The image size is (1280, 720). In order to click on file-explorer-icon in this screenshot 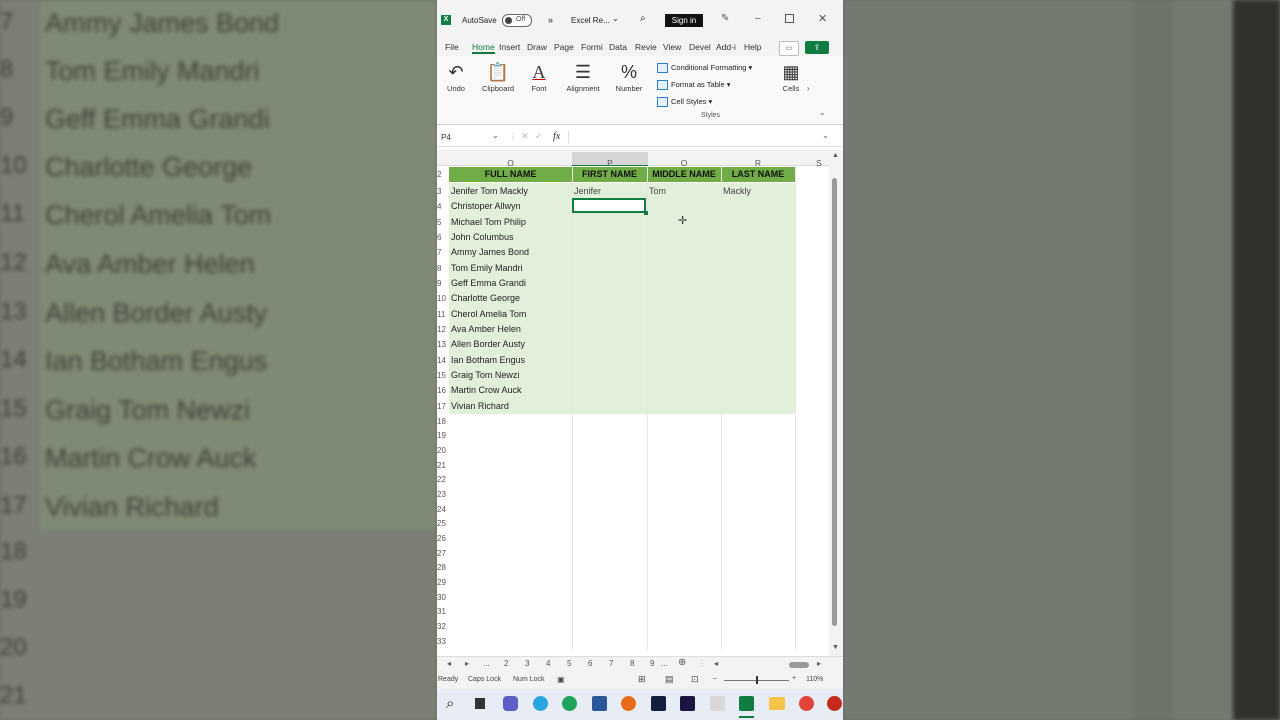, I will do `click(777, 703)`.